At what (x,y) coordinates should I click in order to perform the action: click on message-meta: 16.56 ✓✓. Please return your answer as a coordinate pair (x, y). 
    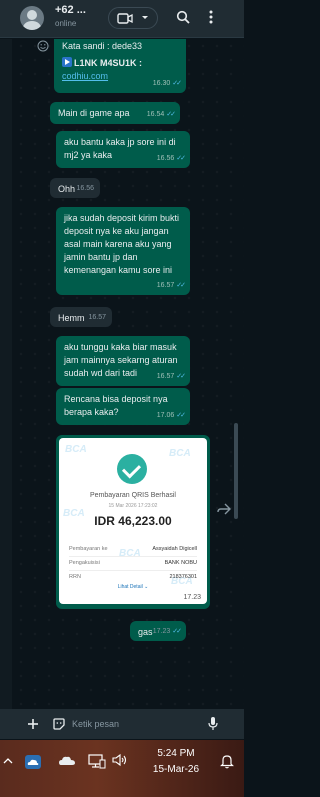
    Looking at the image, I should click on (171, 158).